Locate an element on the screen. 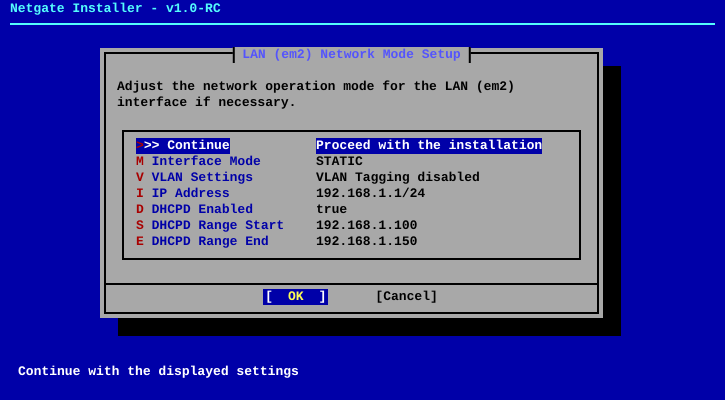 The height and width of the screenshot is (400, 725). dialog-message: Adjust the network operation mode for the LAN (em2) interface if necessary. is located at coordinates (316, 95).